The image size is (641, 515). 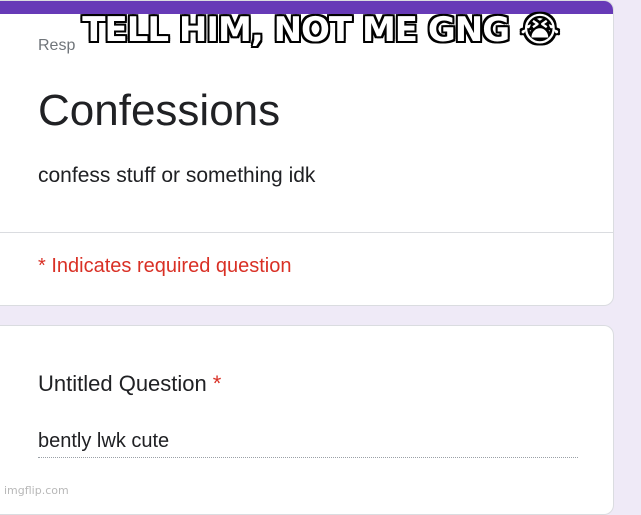 I want to click on question-title: Untitled Question *, so click(x=129, y=384).